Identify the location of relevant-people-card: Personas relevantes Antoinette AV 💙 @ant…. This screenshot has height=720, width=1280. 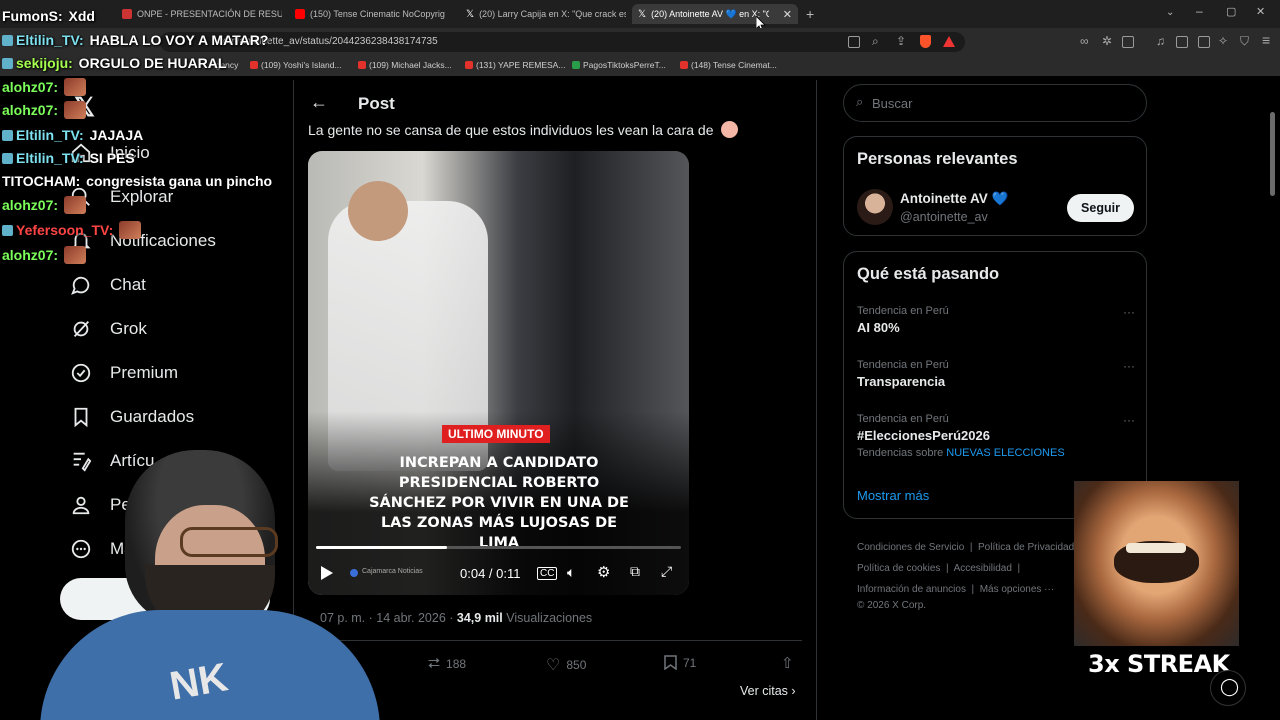
(995, 186).